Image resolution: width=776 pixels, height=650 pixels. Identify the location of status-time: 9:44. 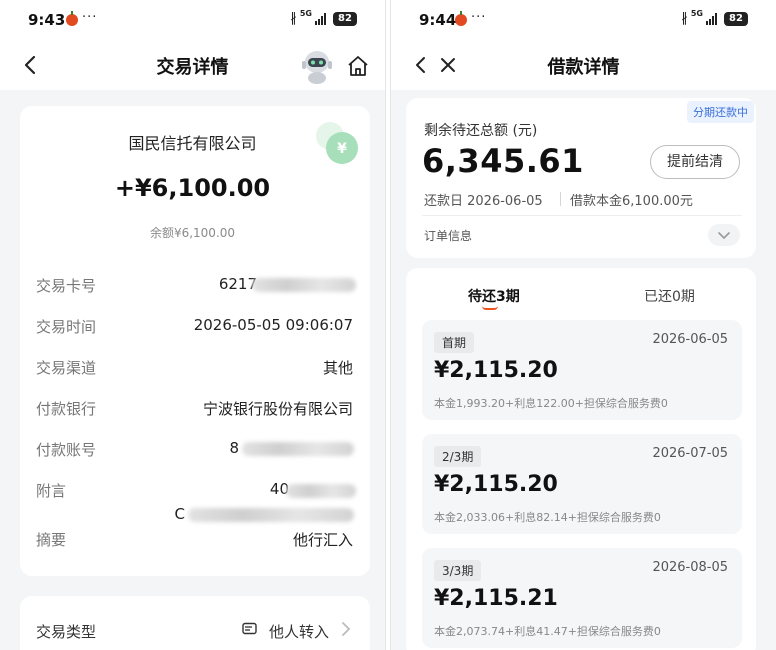
(438, 20).